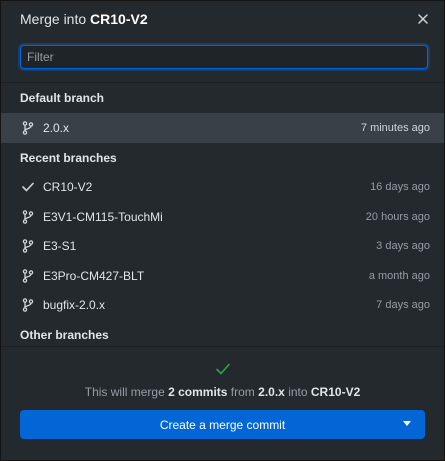 Image resolution: width=445 pixels, height=461 pixels. I want to click on create-merge-commit-button: Create a merge commit, so click(222, 424).